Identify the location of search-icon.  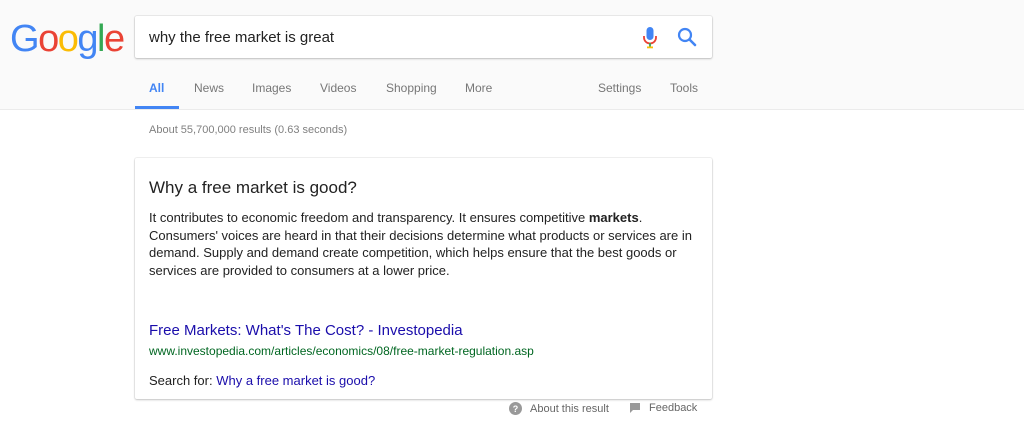
(687, 37).